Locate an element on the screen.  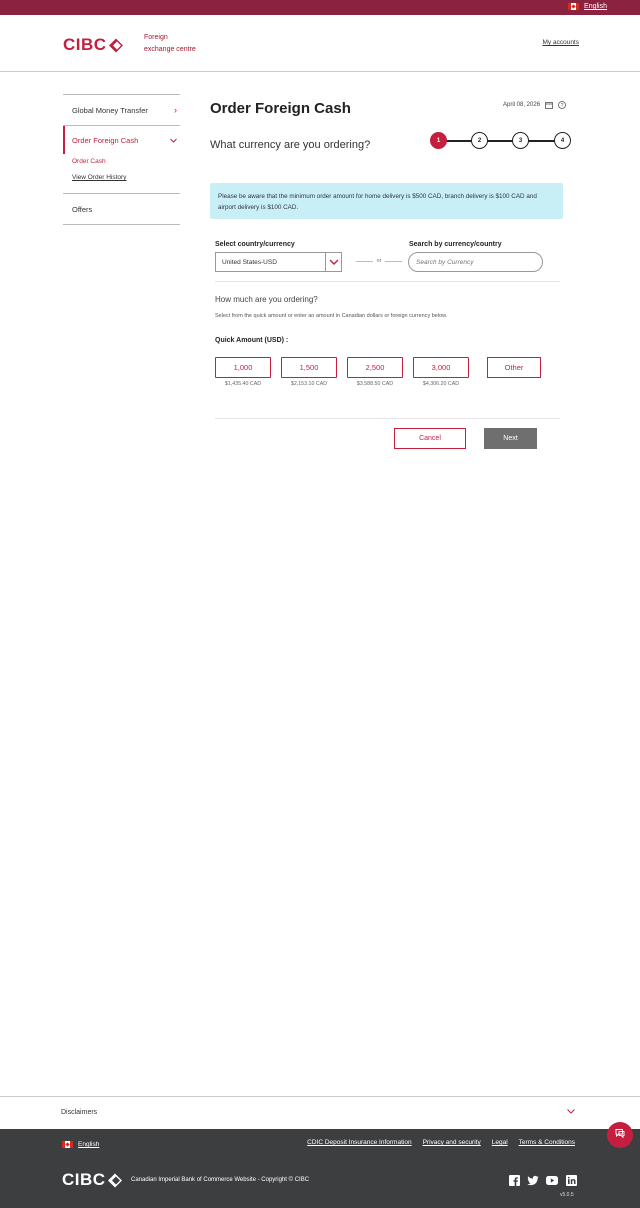
quick-amount-option: 1,500 $2,153.10 CAD is located at coordinates (309, 372).